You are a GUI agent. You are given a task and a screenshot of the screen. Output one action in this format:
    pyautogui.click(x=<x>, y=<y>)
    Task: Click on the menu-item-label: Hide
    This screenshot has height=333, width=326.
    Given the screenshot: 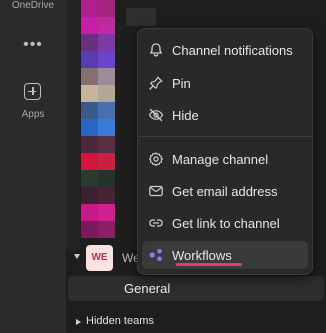 What is the action you would take?
    pyautogui.click(x=185, y=115)
    